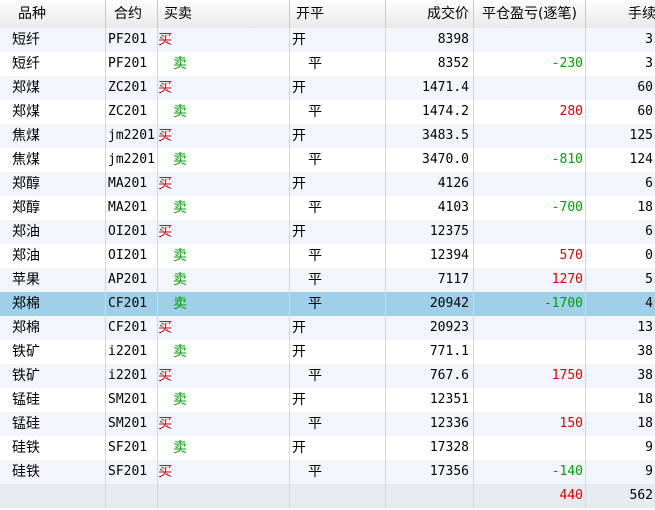  Describe the element at coordinates (430, 160) in the screenshot. I see `cell-price: 3470.0` at that location.